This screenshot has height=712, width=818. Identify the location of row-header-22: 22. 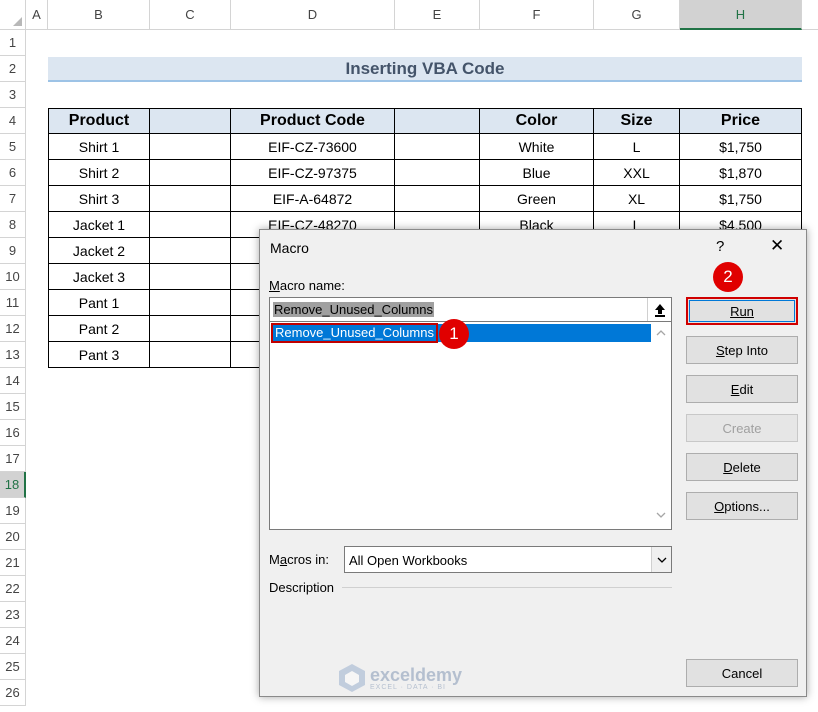
(13, 589).